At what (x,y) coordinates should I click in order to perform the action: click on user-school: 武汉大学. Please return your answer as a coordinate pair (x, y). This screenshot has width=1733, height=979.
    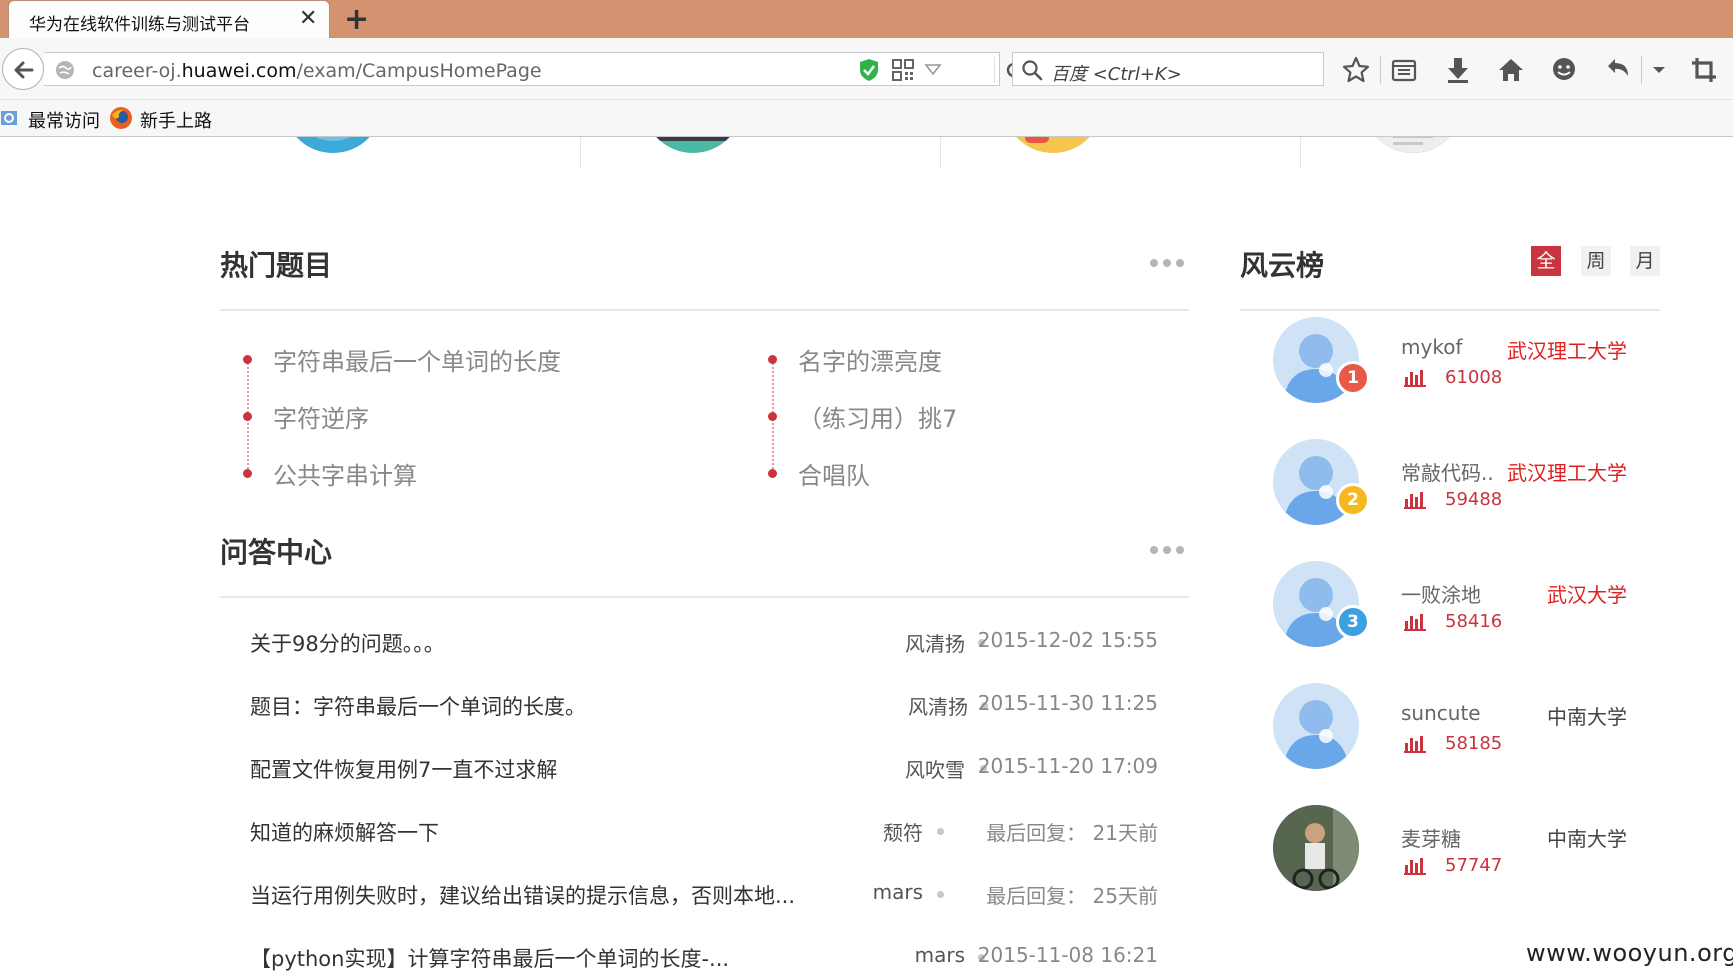
    Looking at the image, I should click on (1587, 595).